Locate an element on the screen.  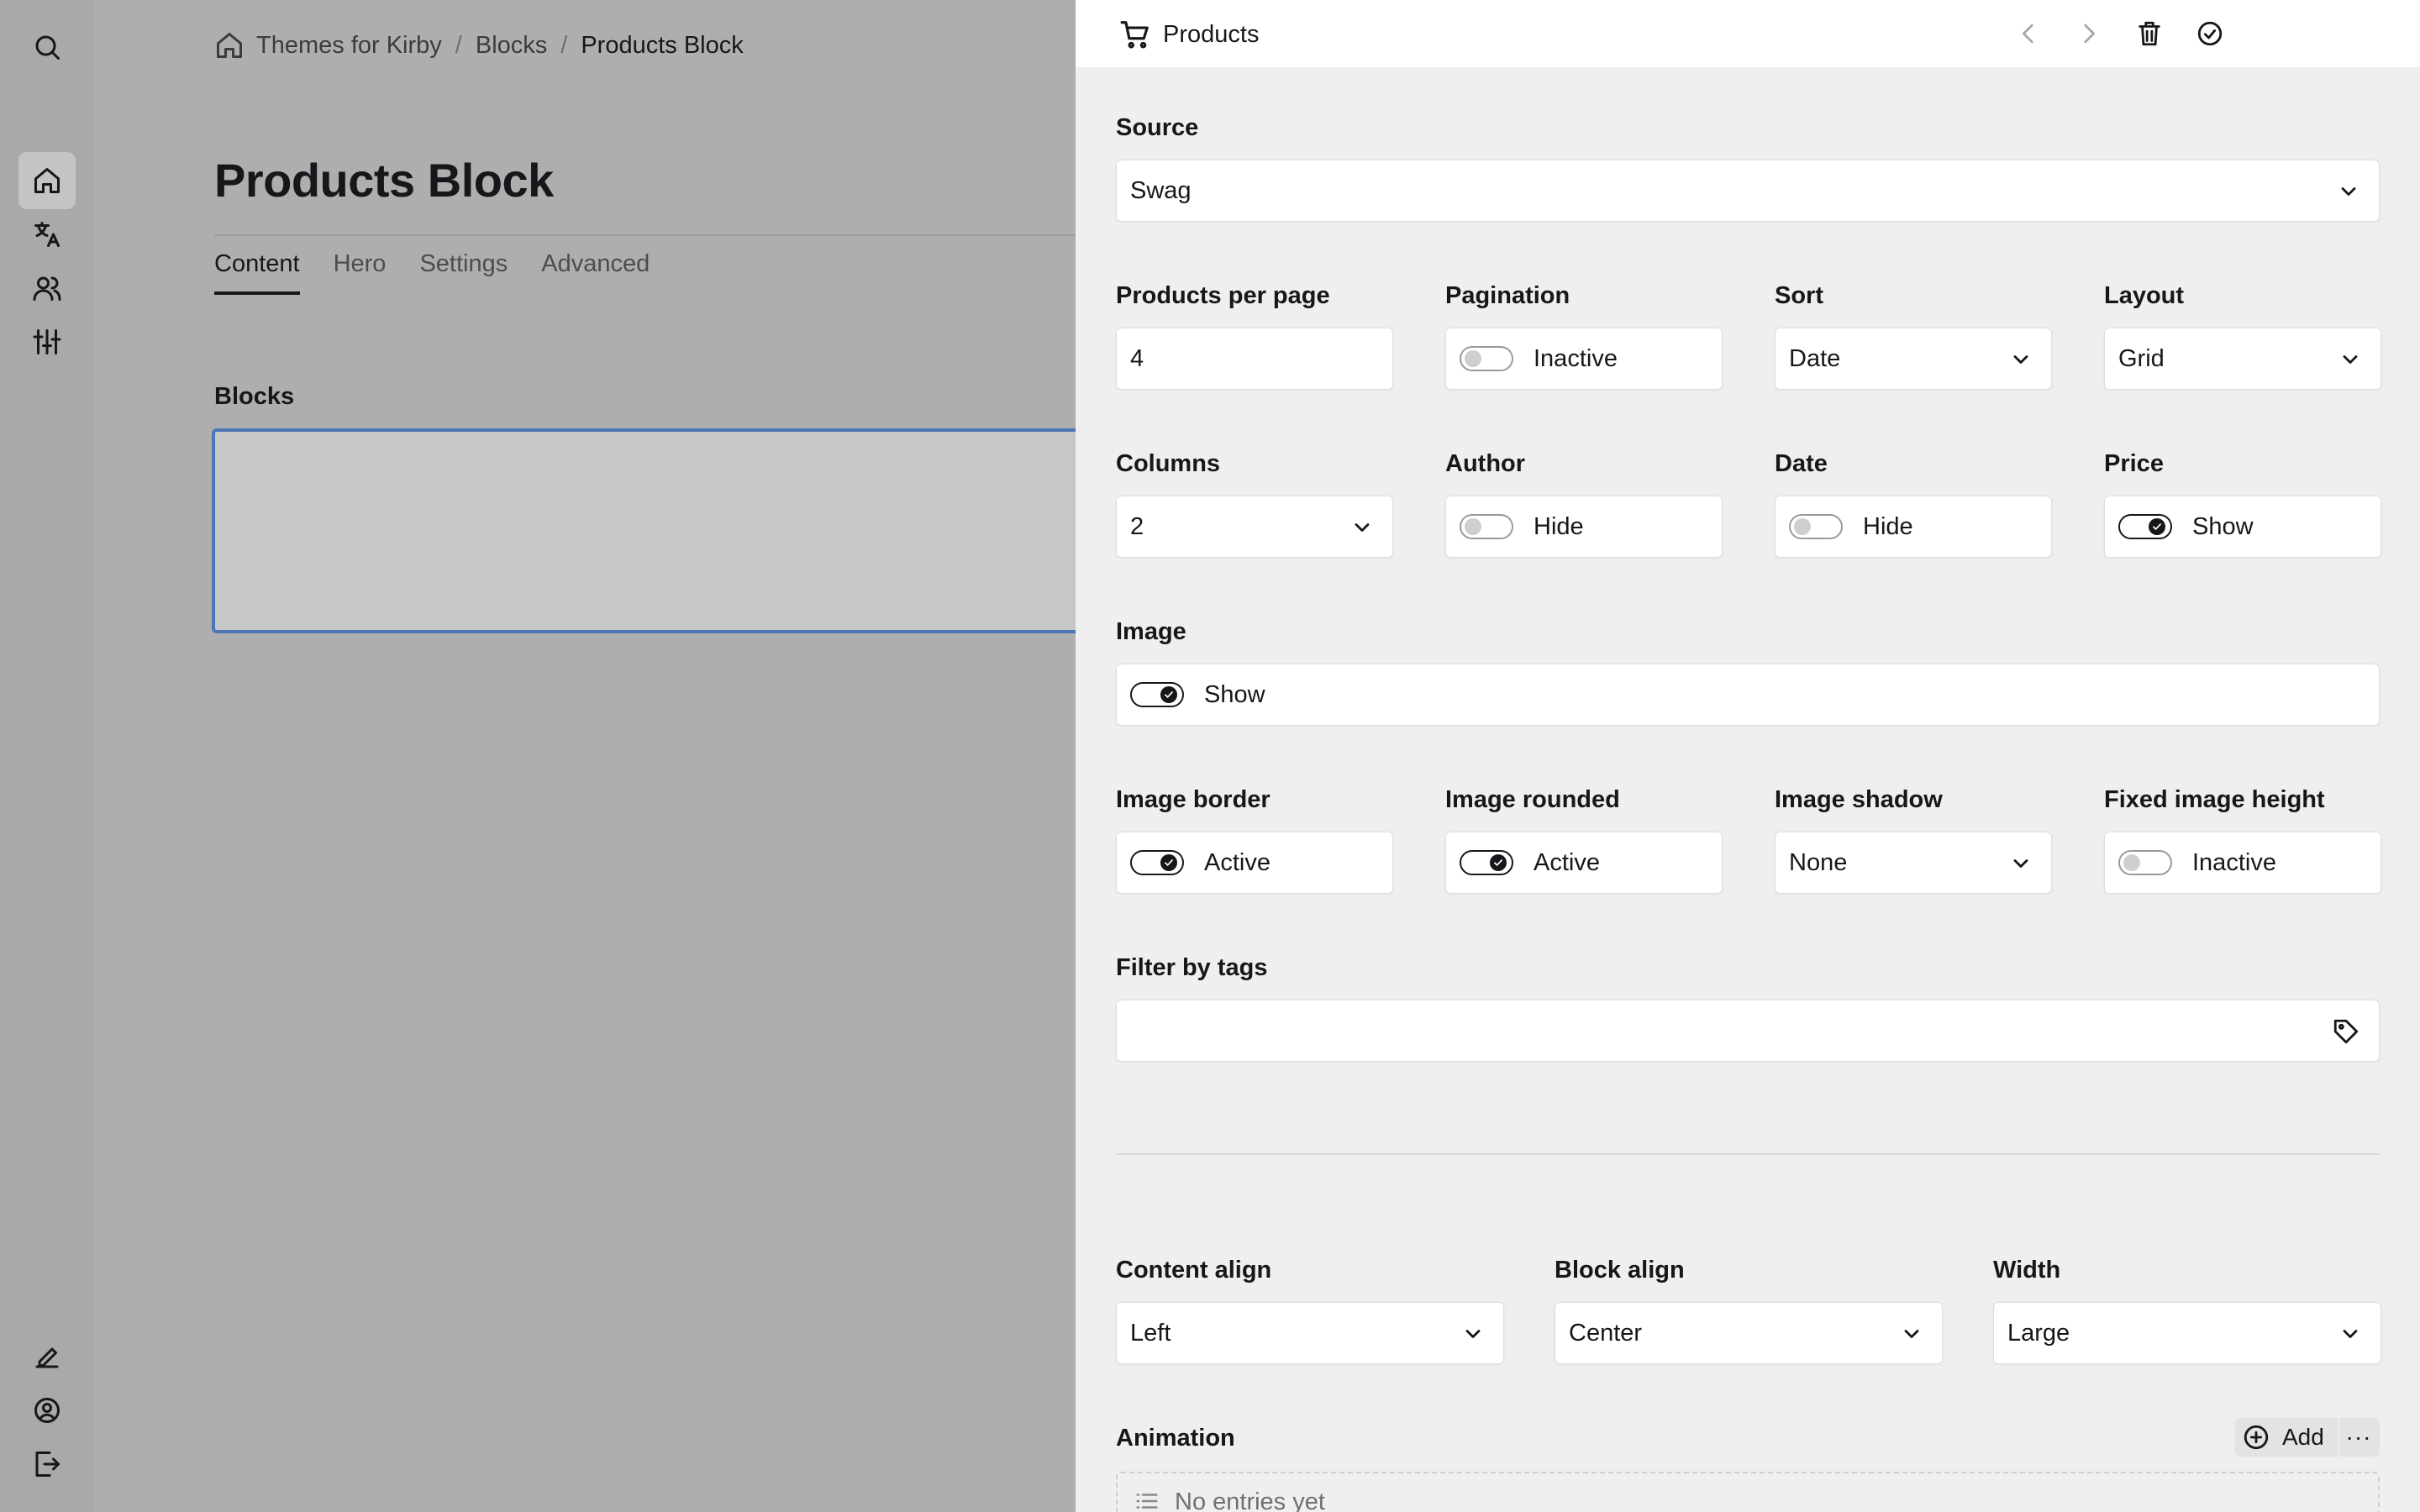
fixed-image-height-label: Fixed image height is located at coordinates (2214, 799).